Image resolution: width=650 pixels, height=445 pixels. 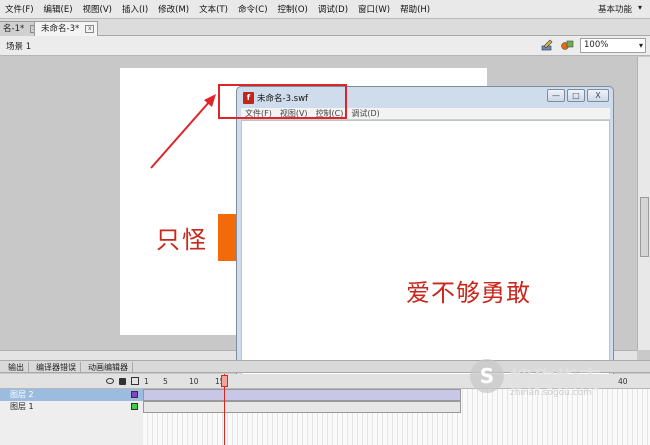 I want to click on playhead-handle, so click(x=224, y=381).